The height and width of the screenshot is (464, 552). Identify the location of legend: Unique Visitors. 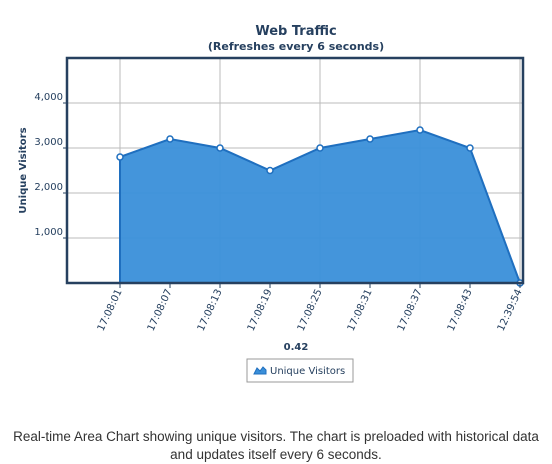
(300, 370).